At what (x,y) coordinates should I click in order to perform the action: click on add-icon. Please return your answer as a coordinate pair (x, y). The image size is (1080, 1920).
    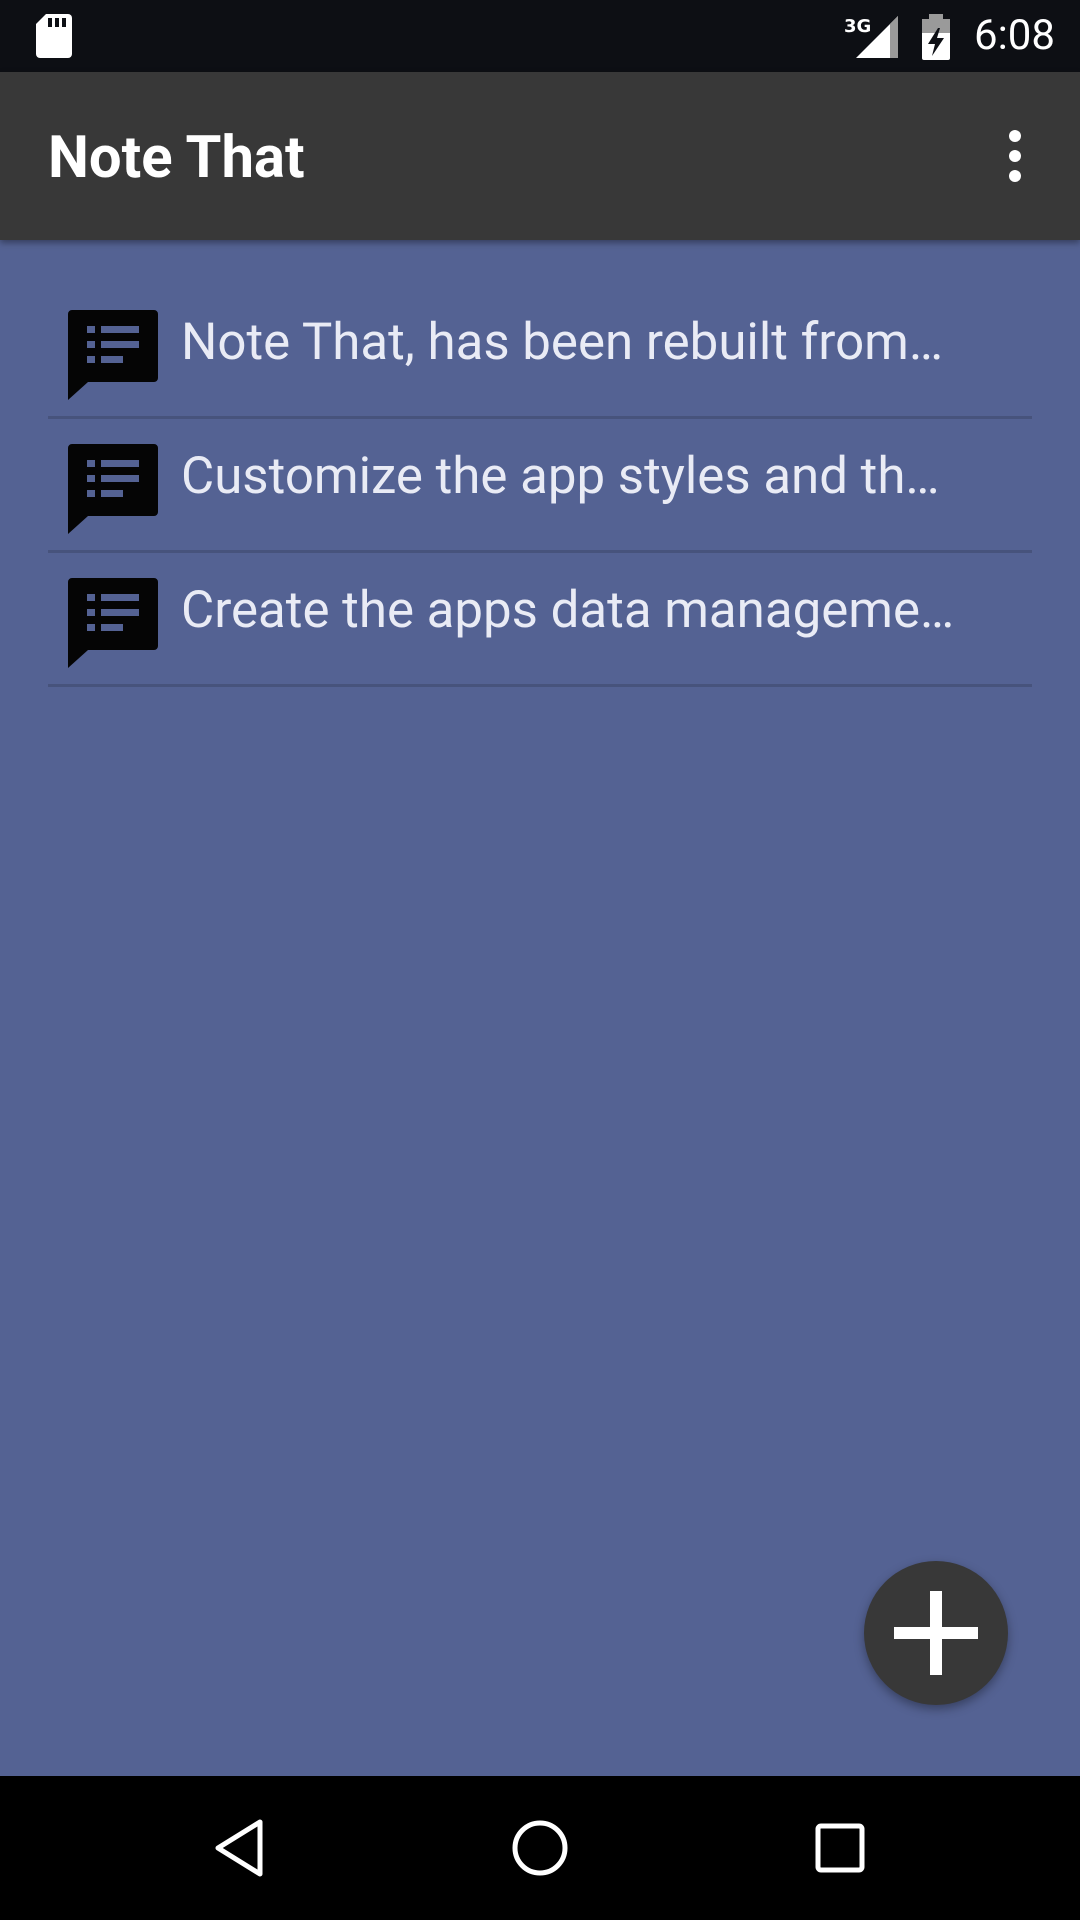
    Looking at the image, I should click on (936, 1633).